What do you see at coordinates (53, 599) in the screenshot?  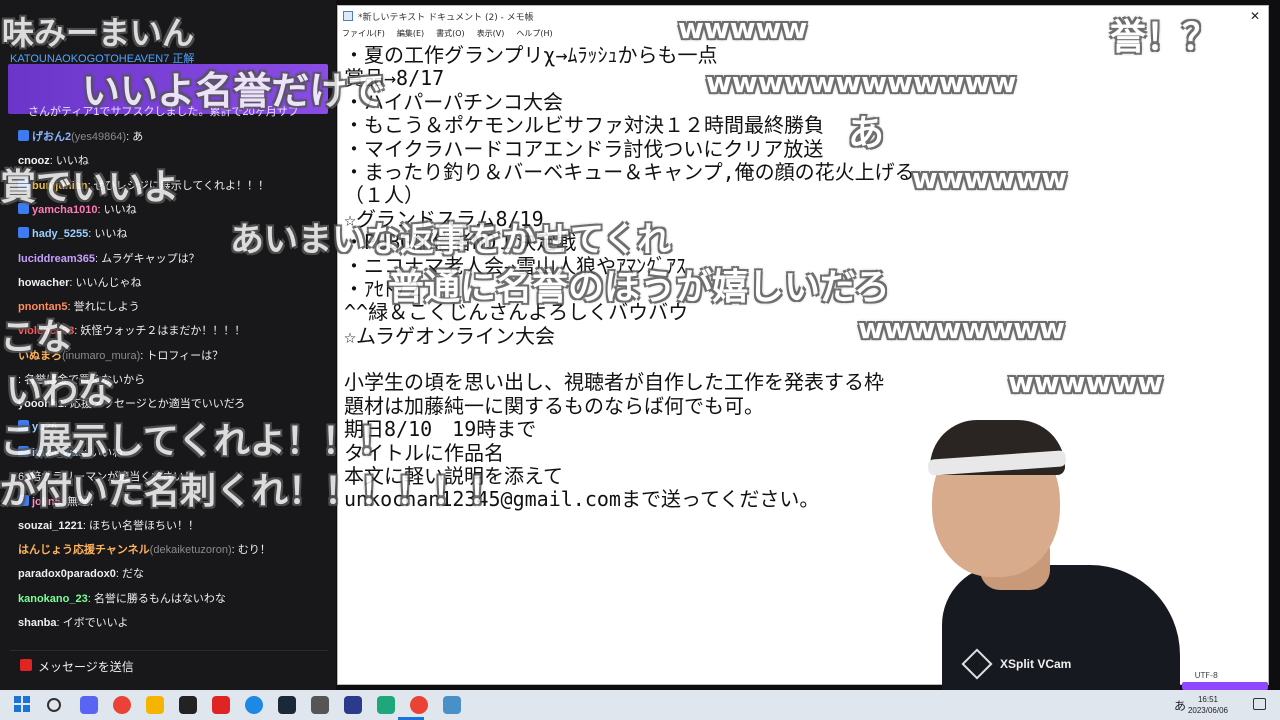 I see `chat-username: kanokano_23` at bounding box center [53, 599].